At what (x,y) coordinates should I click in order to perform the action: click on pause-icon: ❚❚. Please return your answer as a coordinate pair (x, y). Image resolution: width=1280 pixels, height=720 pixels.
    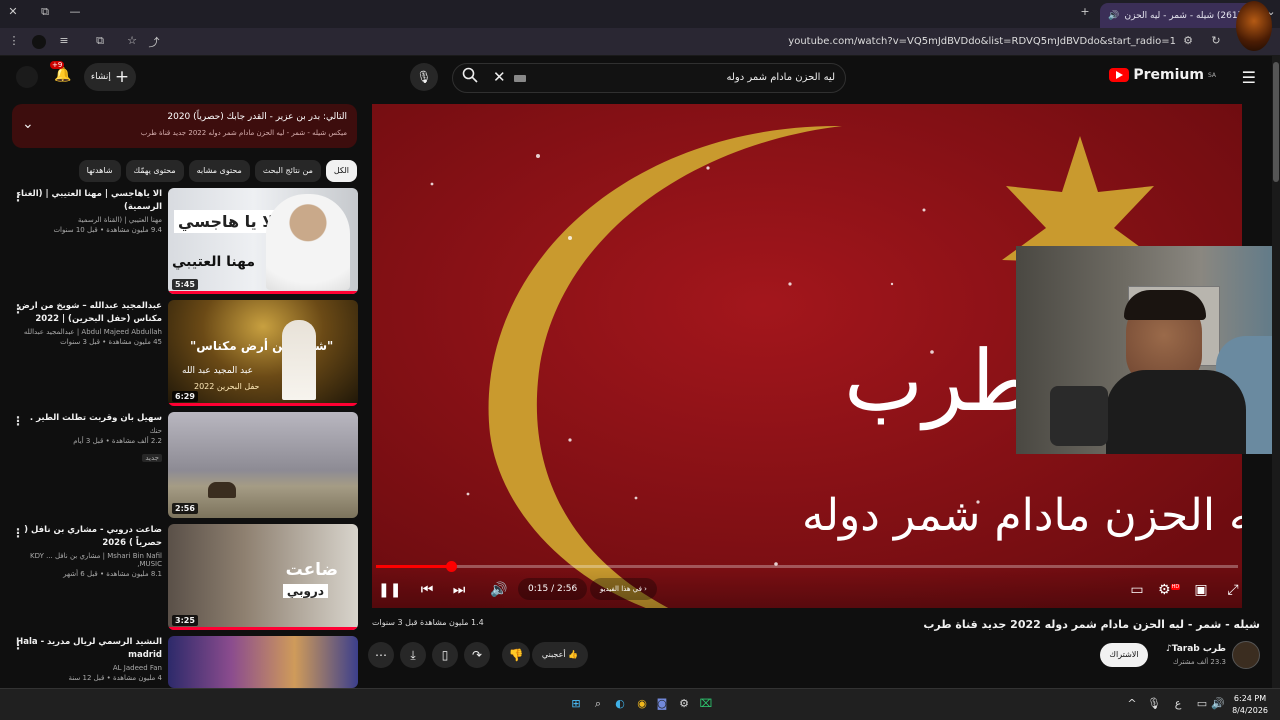
    Looking at the image, I should click on (389, 590).